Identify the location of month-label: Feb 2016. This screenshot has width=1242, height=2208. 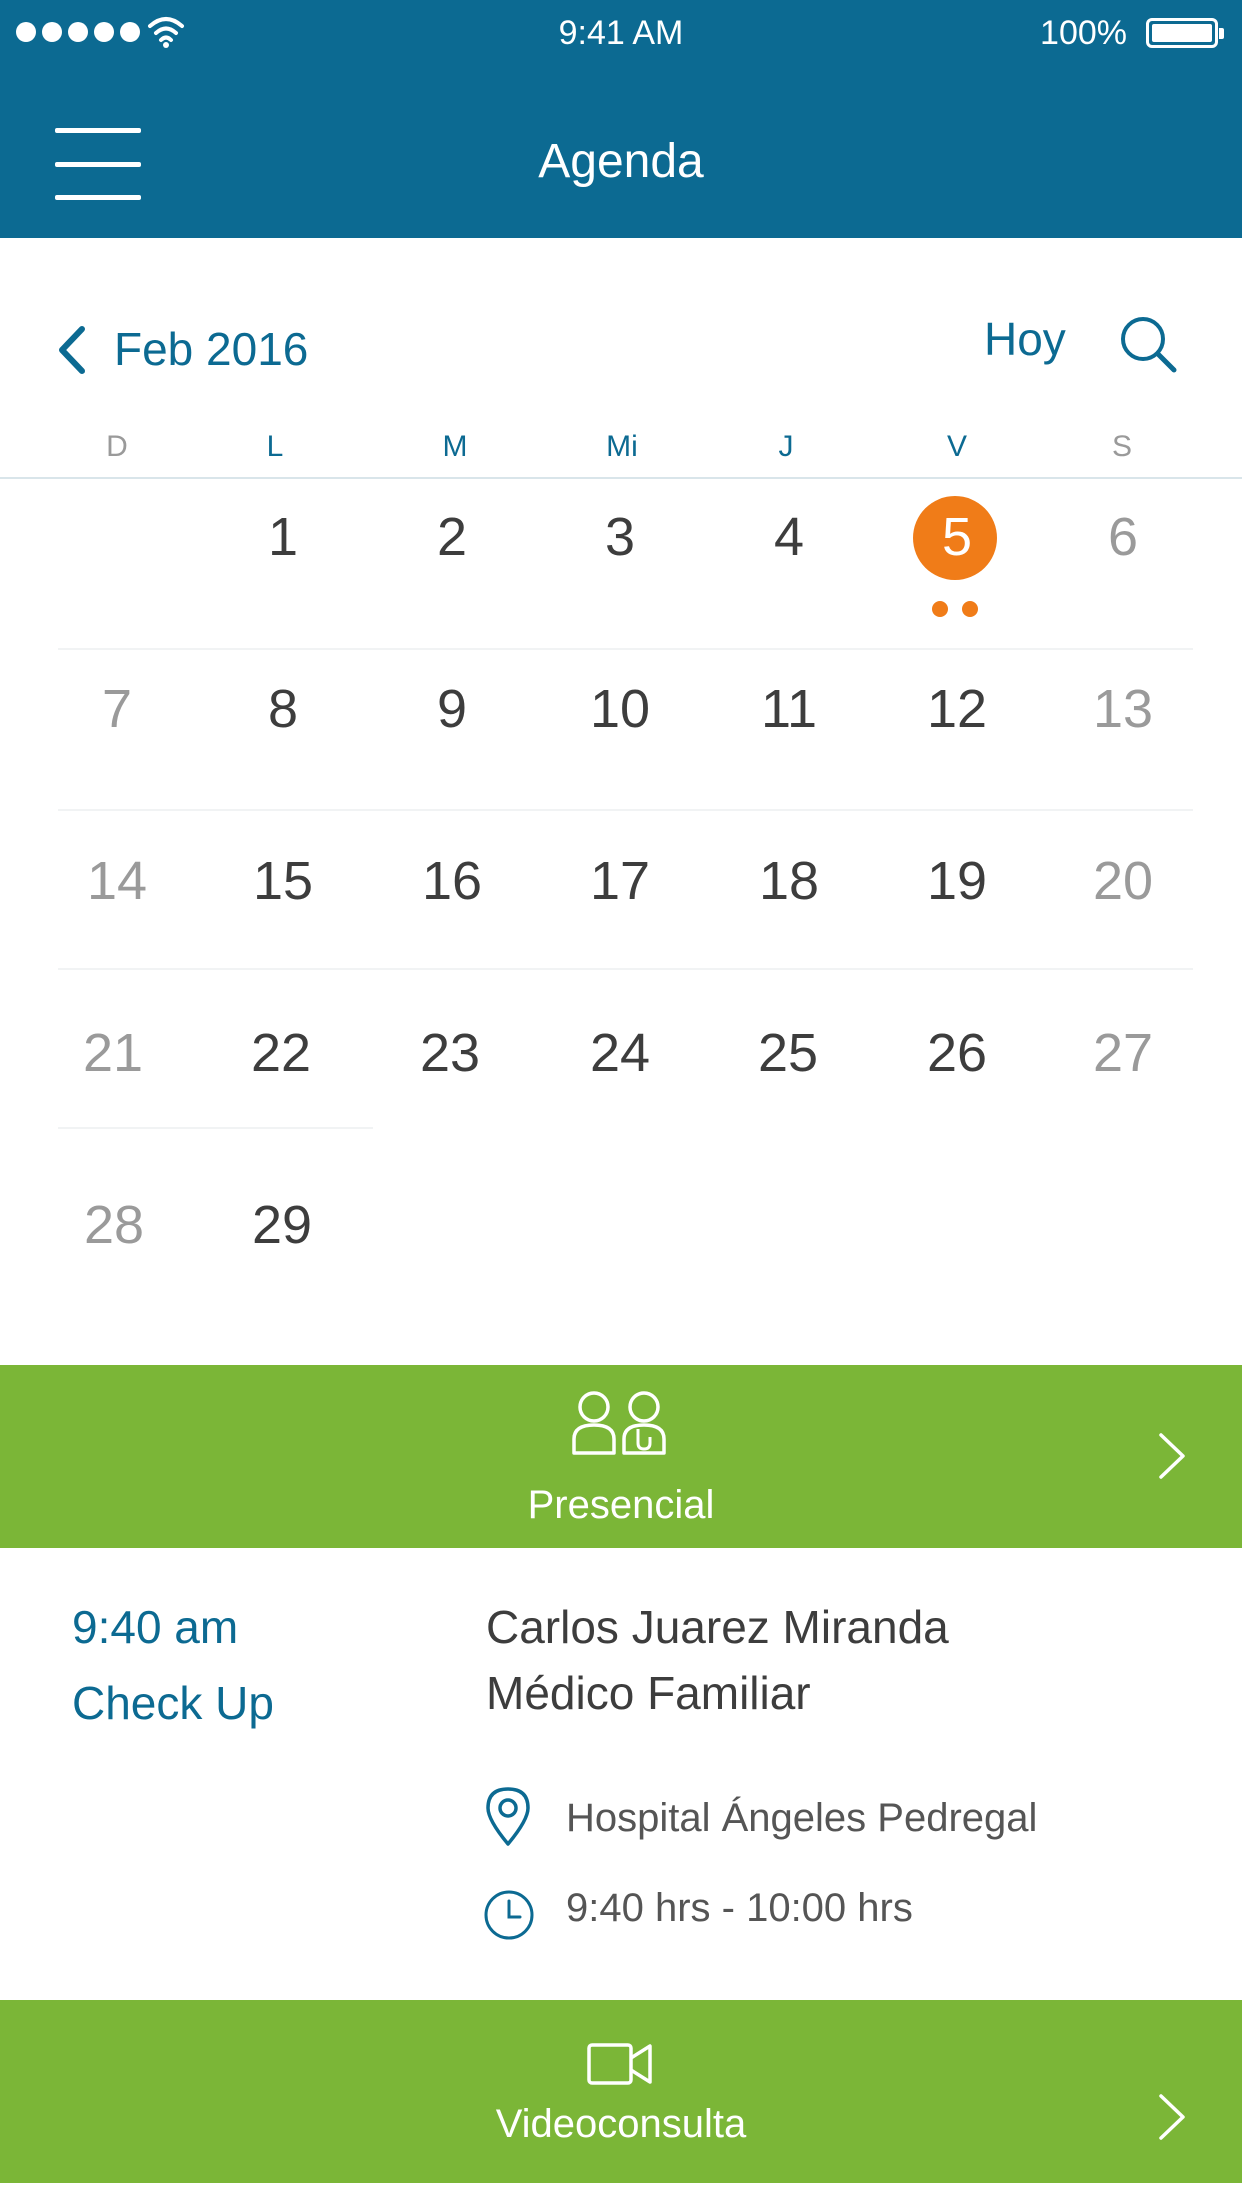
(211, 349).